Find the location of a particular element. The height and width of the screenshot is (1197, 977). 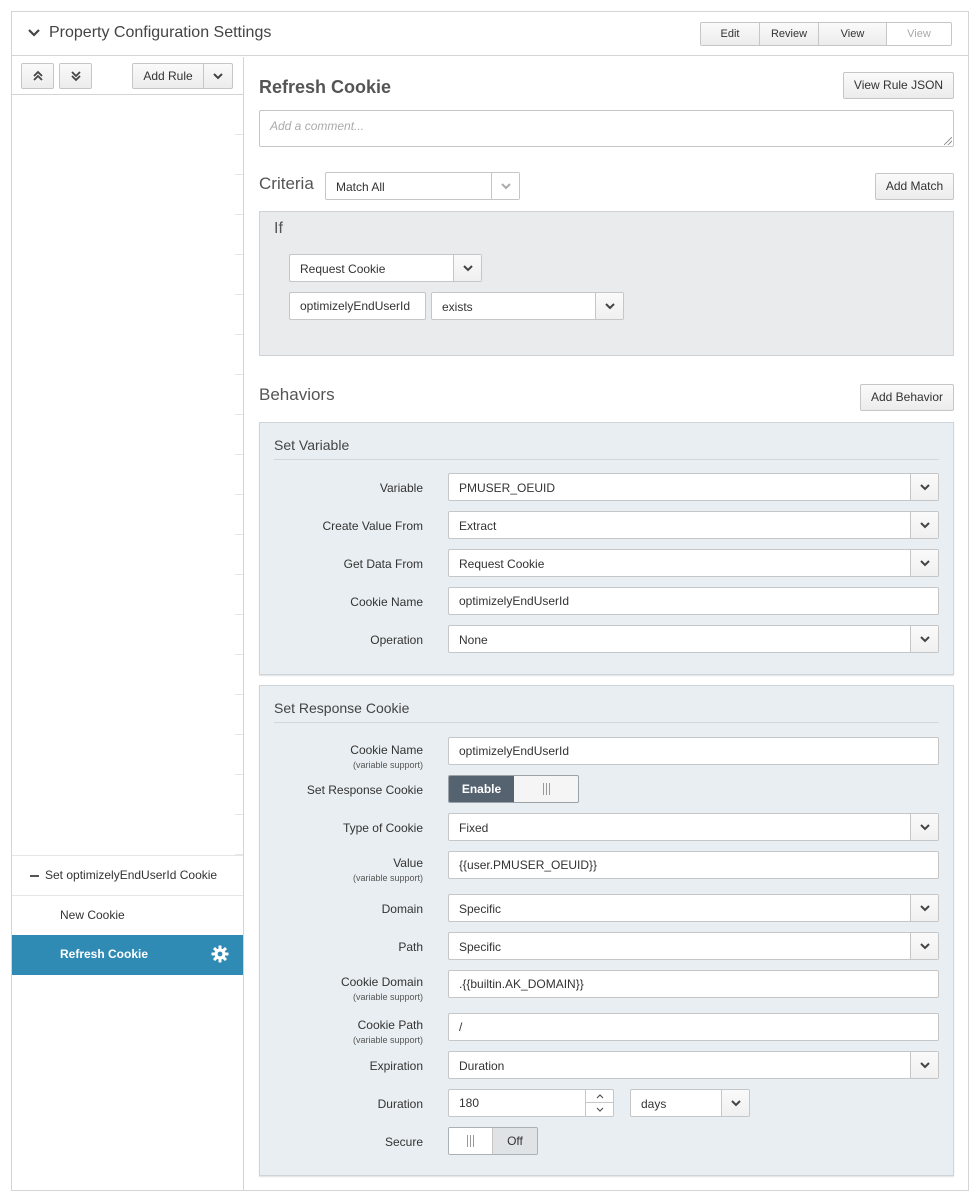

criteria-cookie-name-input: optimizelyEndUserId is located at coordinates (357, 306).